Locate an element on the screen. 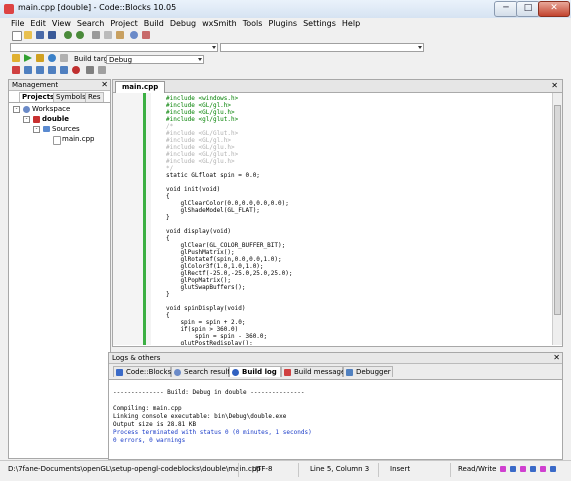 The image size is (571, 481). code-completion-toolbar is located at coordinates (285, 47).